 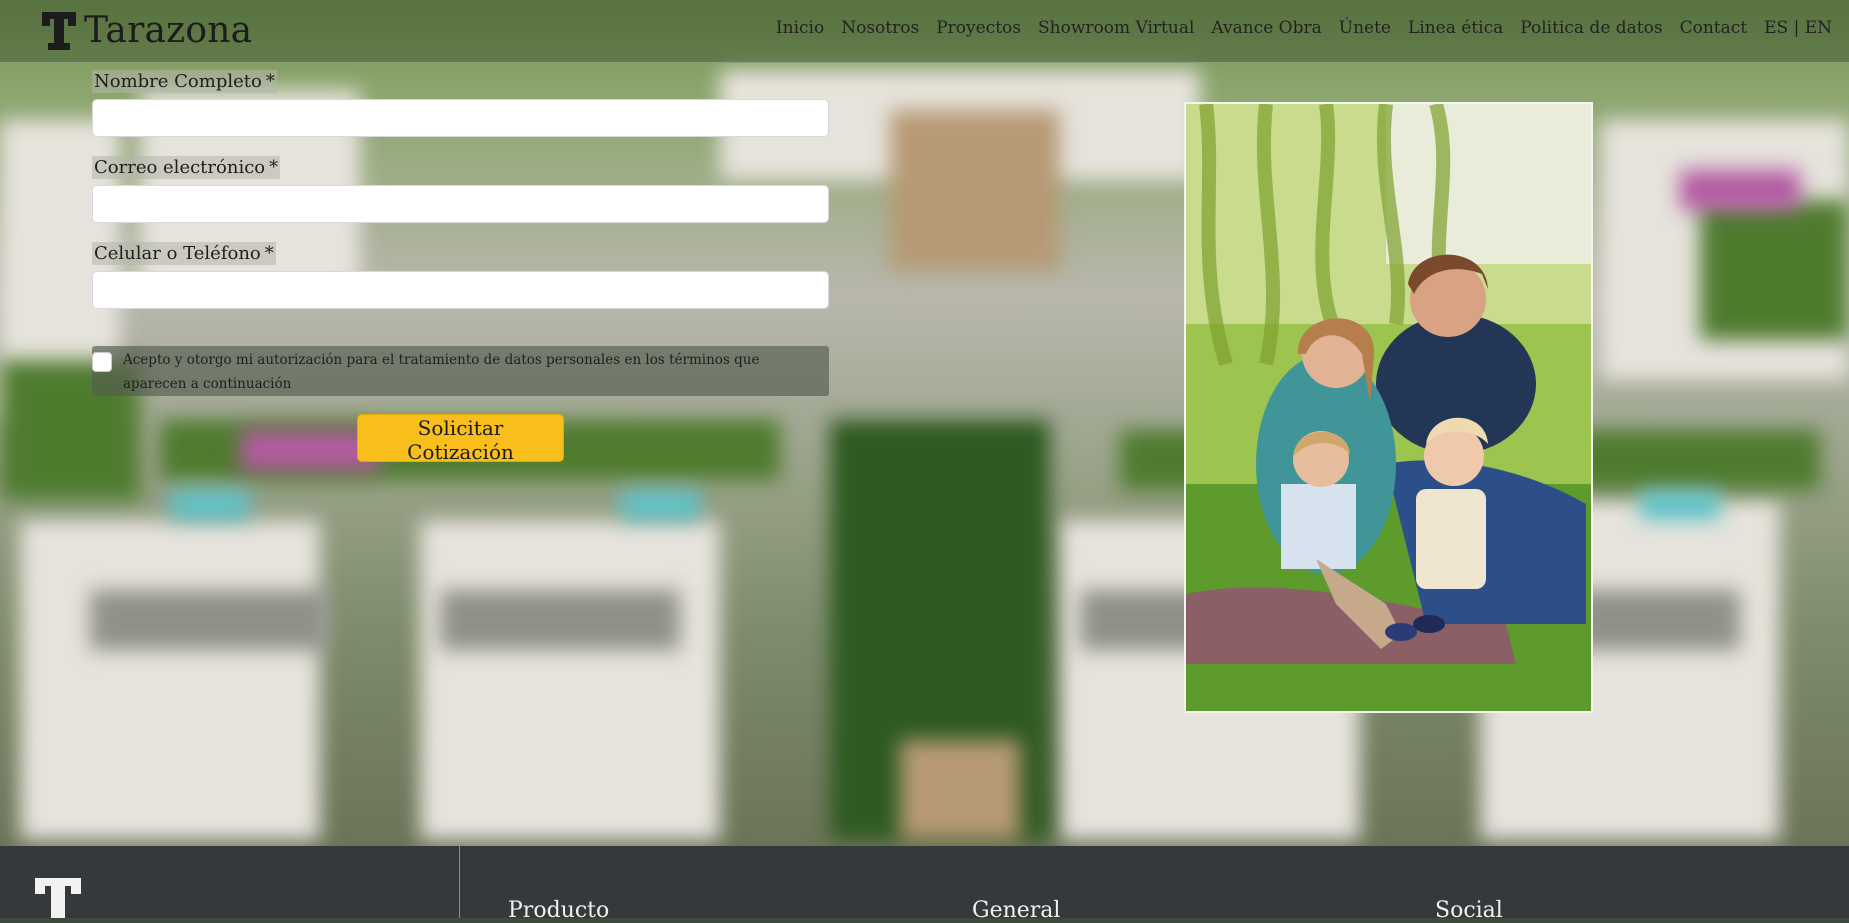 What do you see at coordinates (59, 30) in the screenshot?
I see `tarazona-logo-icon` at bounding box center [59, 30].